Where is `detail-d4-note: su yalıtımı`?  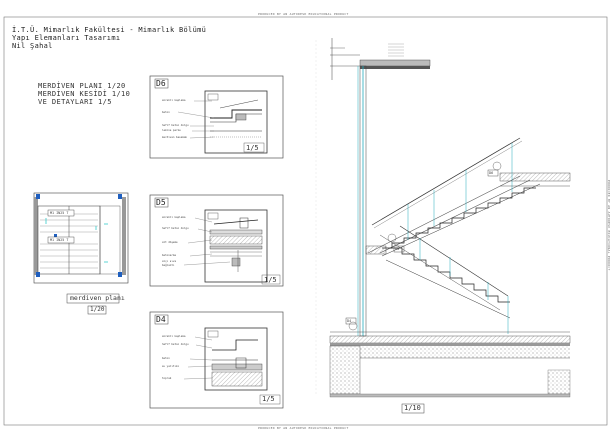
detail-d4-note: su yalıtımı is located at coordinates (171, 366).